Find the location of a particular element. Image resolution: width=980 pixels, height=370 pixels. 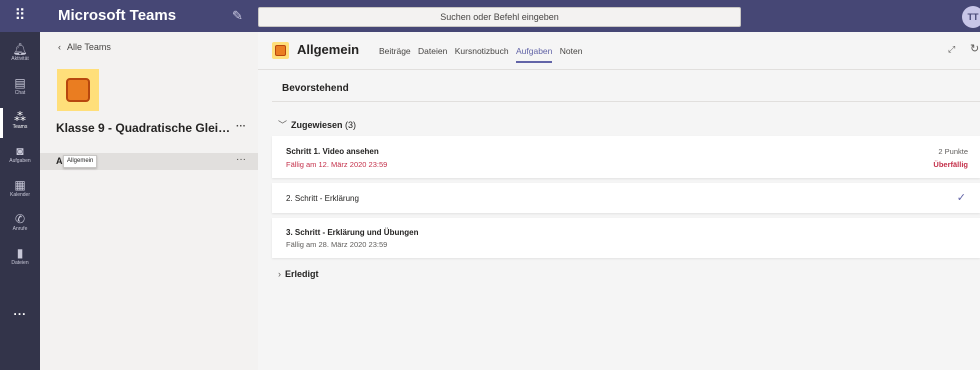

back-link-label: Alle Teams is located at coordinates (89, 47).